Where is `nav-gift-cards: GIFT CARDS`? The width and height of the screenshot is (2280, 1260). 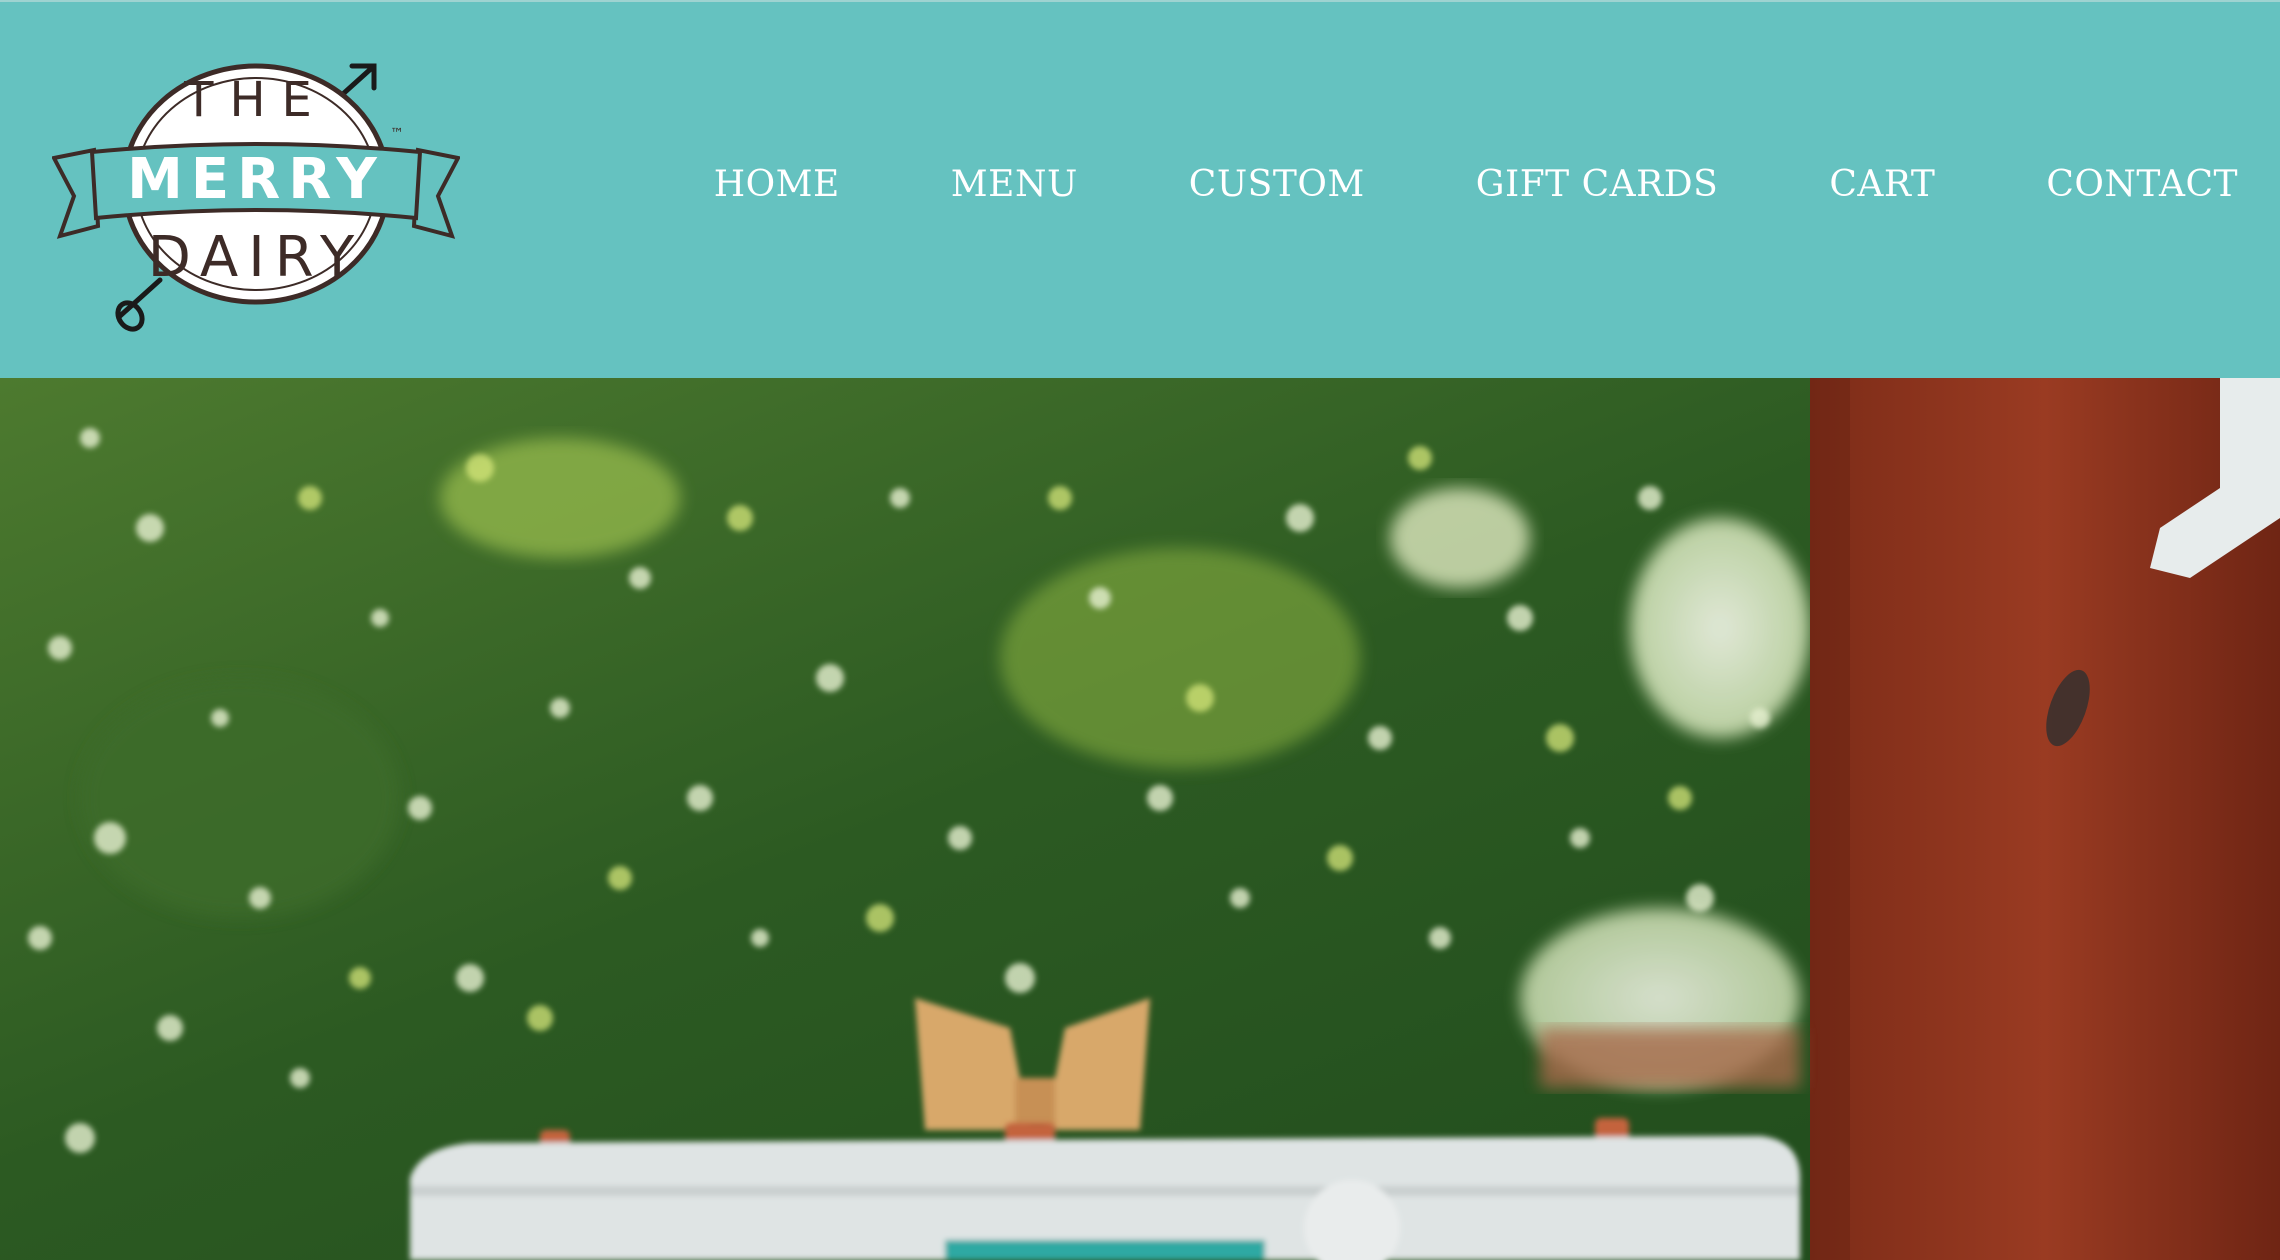
nav-gift-cards: GIFT CARDS is located at coordinates (1597, 185).